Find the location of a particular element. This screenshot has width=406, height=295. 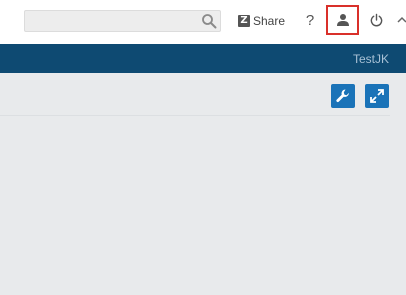

expand-icon is located at coordinates (377, 96).